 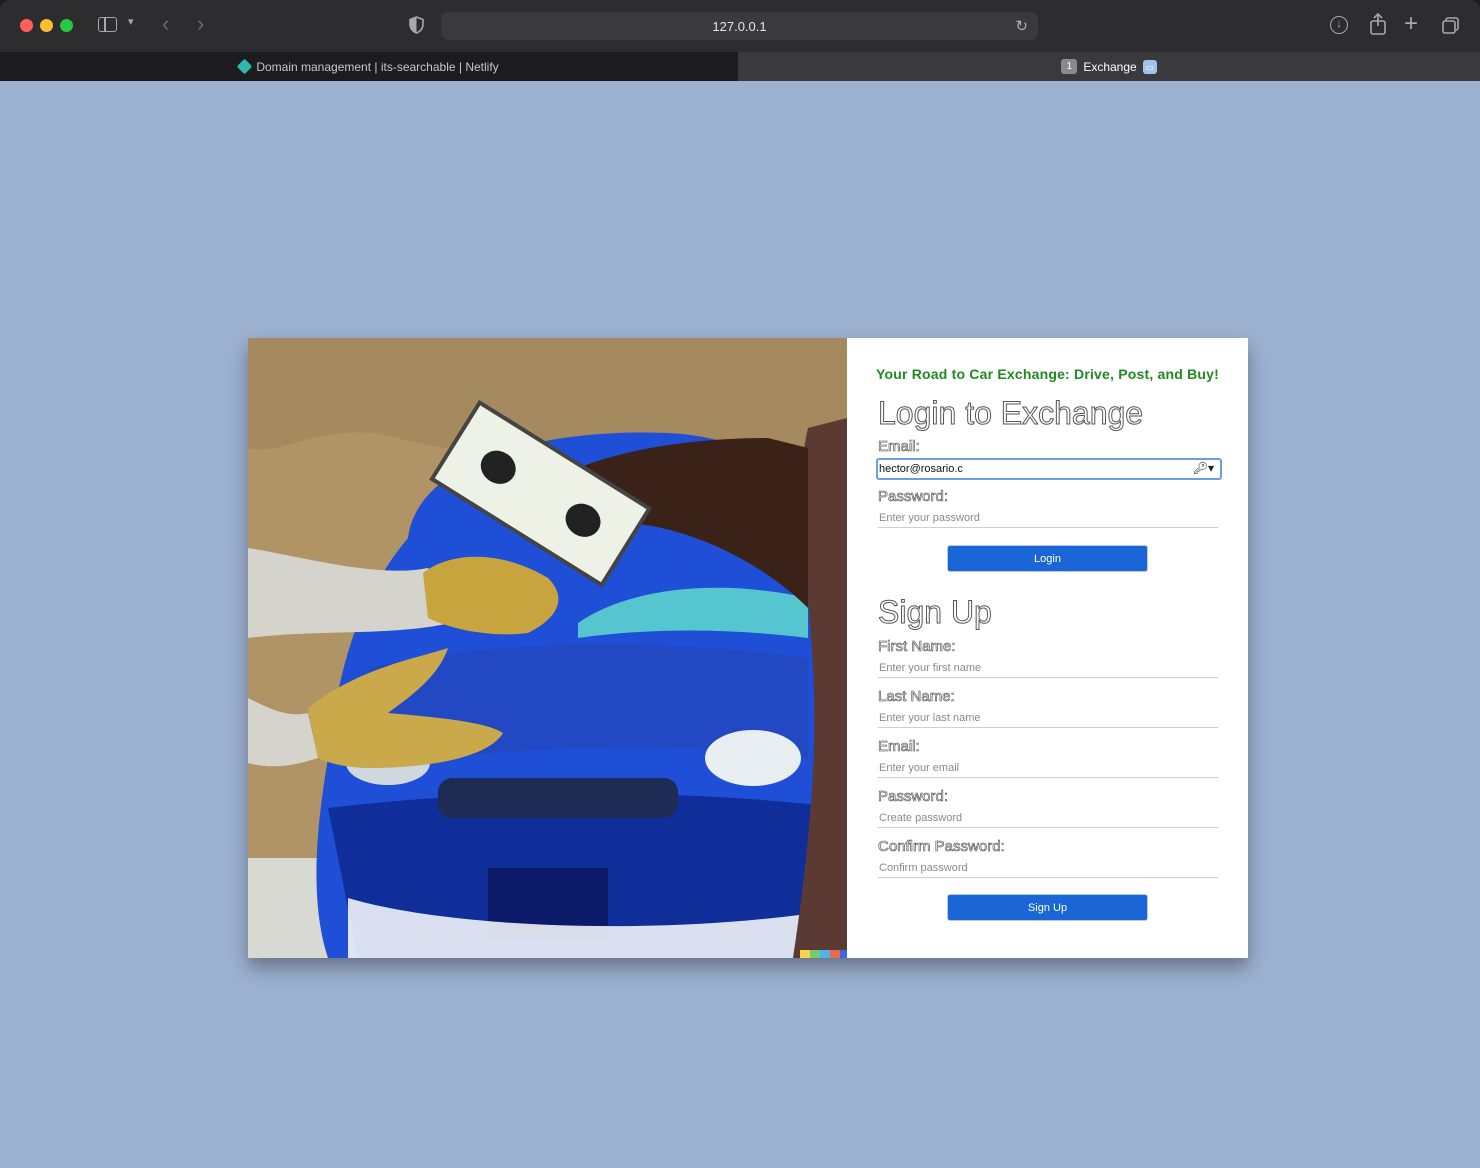 I want to click on back-arrow-icon: ‹, so click(x=165, y=24).